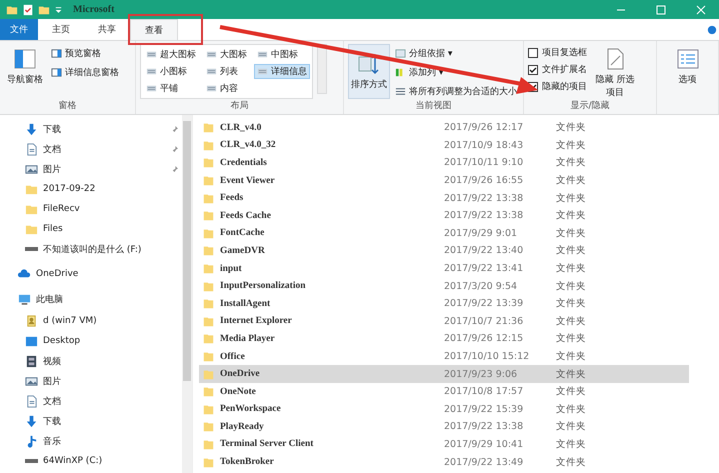  I want to click on modified-date: 2017/9/22 13:49, so click(484, 462).